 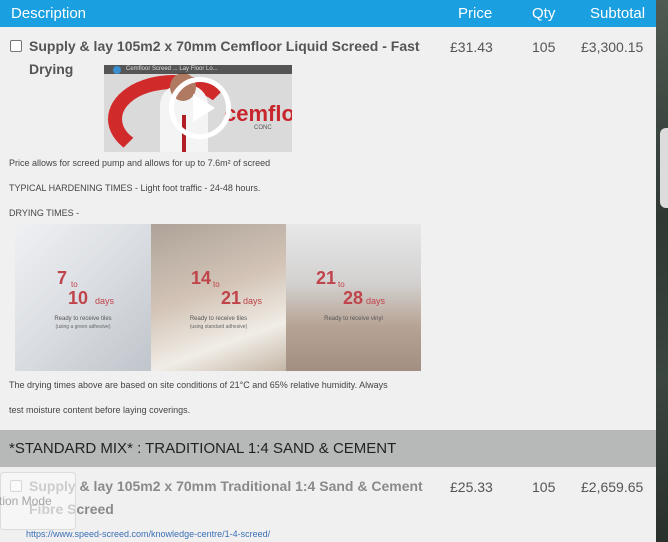 I want to click on drying-2-to-word: to, so click(x=216, y=284).